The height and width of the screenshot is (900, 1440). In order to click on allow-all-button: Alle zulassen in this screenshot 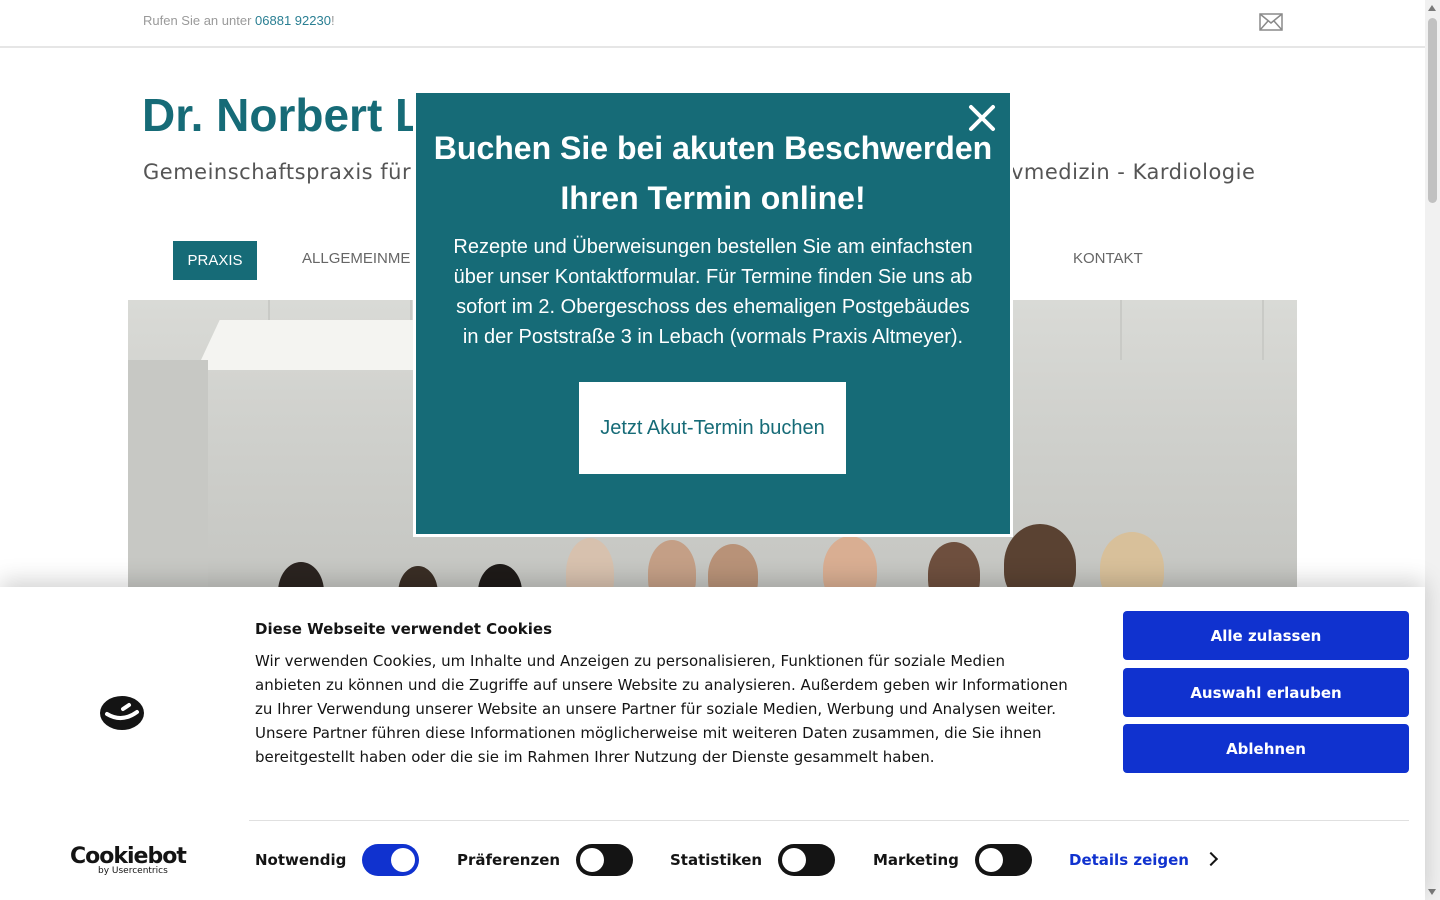, I will do `click(1266, 635)`.